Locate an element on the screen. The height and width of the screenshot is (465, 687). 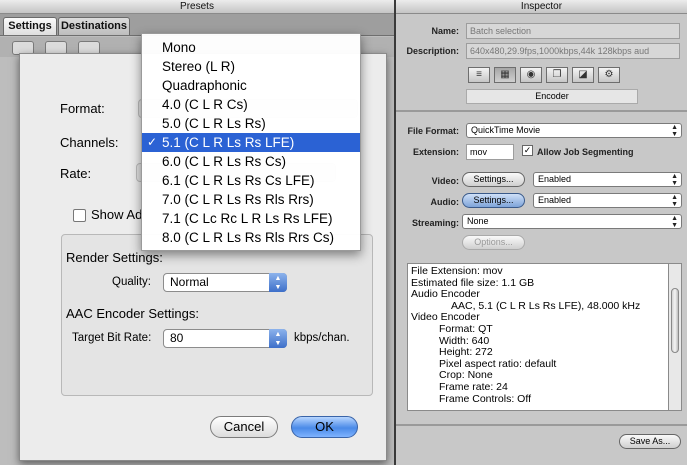
target-bitrate-popup: 80 ▲ ▼ is located at coordinates (225, 338).